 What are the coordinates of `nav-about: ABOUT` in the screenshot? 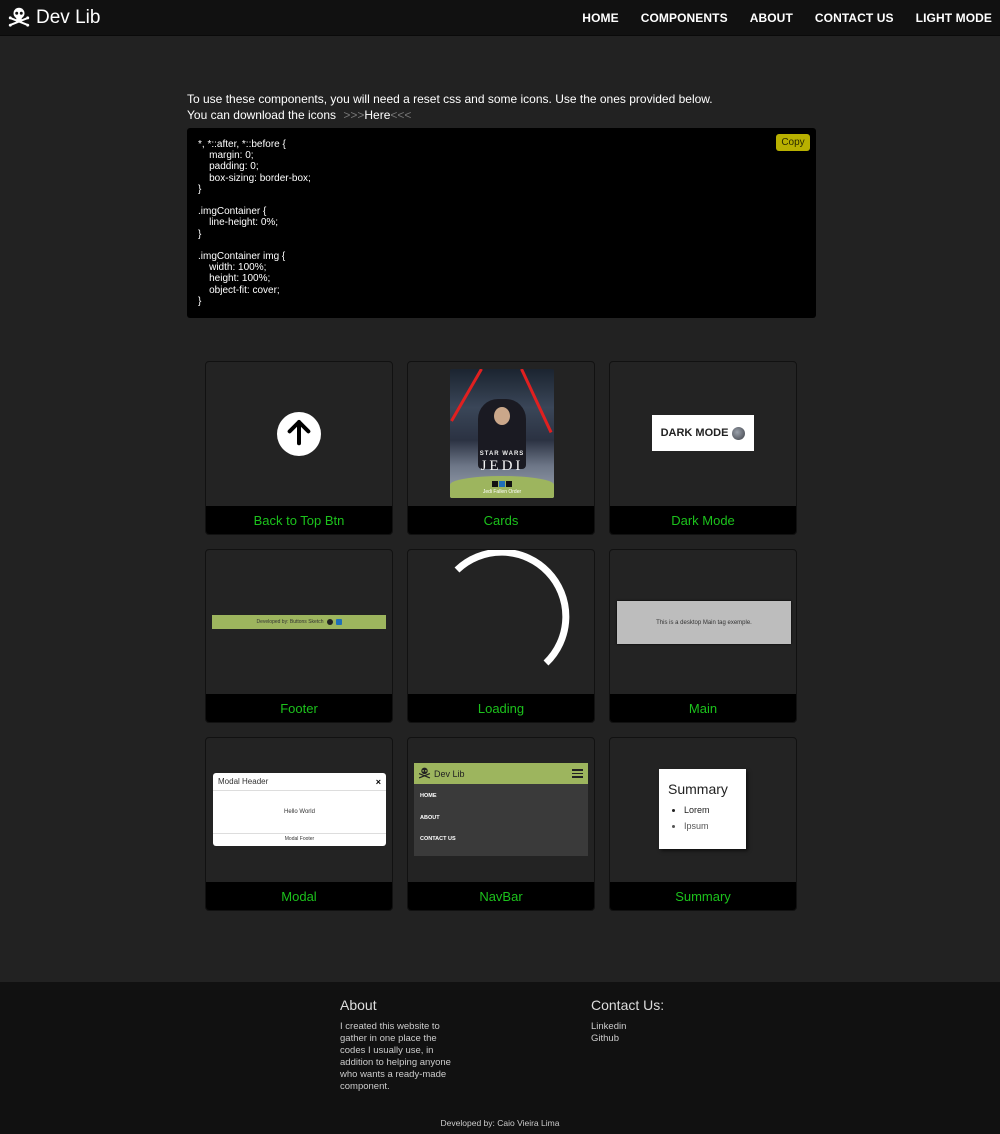 It's located at (771, 18).